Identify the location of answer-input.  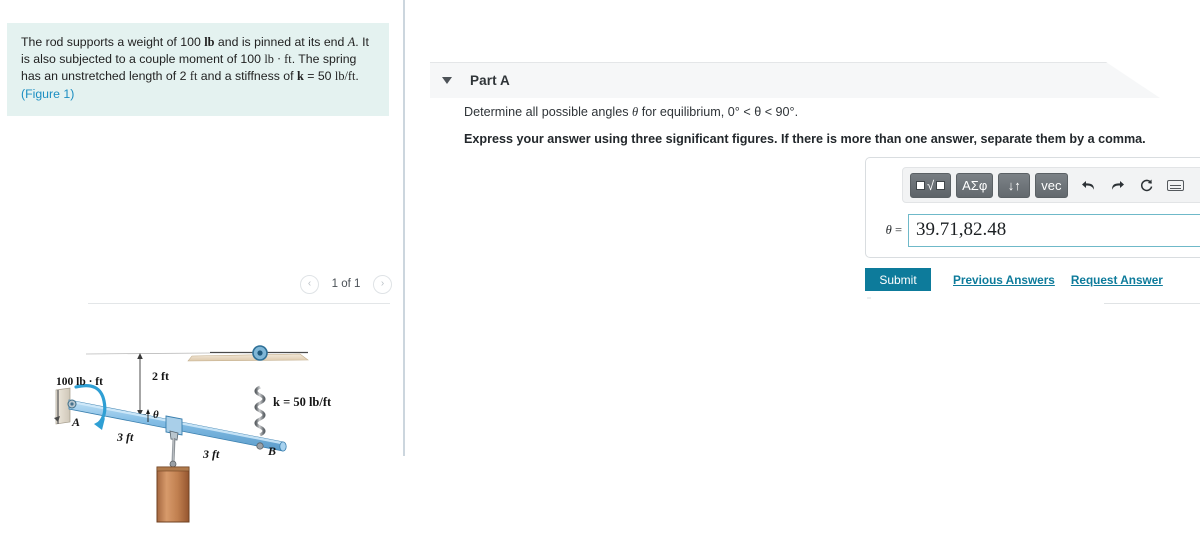
(1054, 230).